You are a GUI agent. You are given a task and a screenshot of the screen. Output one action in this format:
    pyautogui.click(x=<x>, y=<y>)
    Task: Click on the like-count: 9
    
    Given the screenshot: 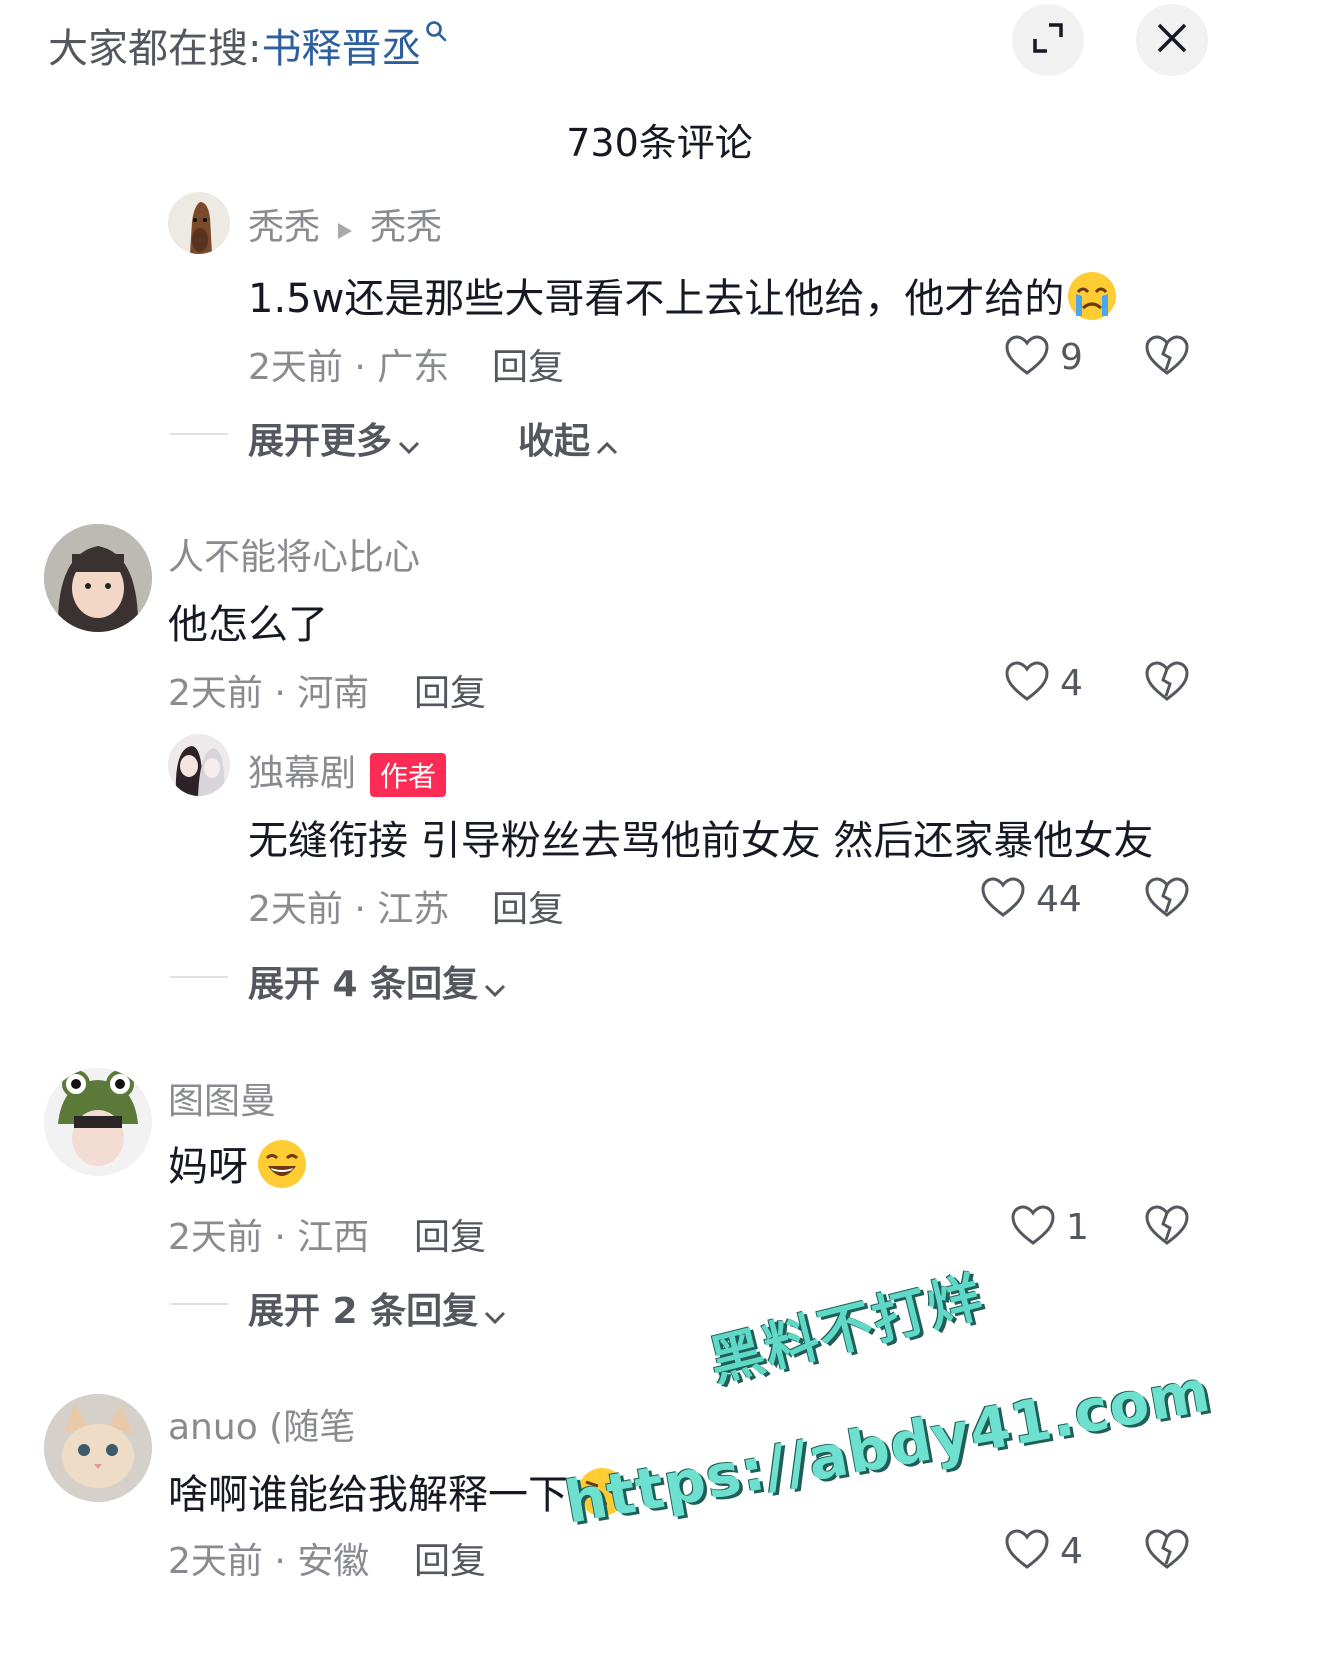 What is the action you would take?
    pyautogui.click(x=1071, y=357)
    